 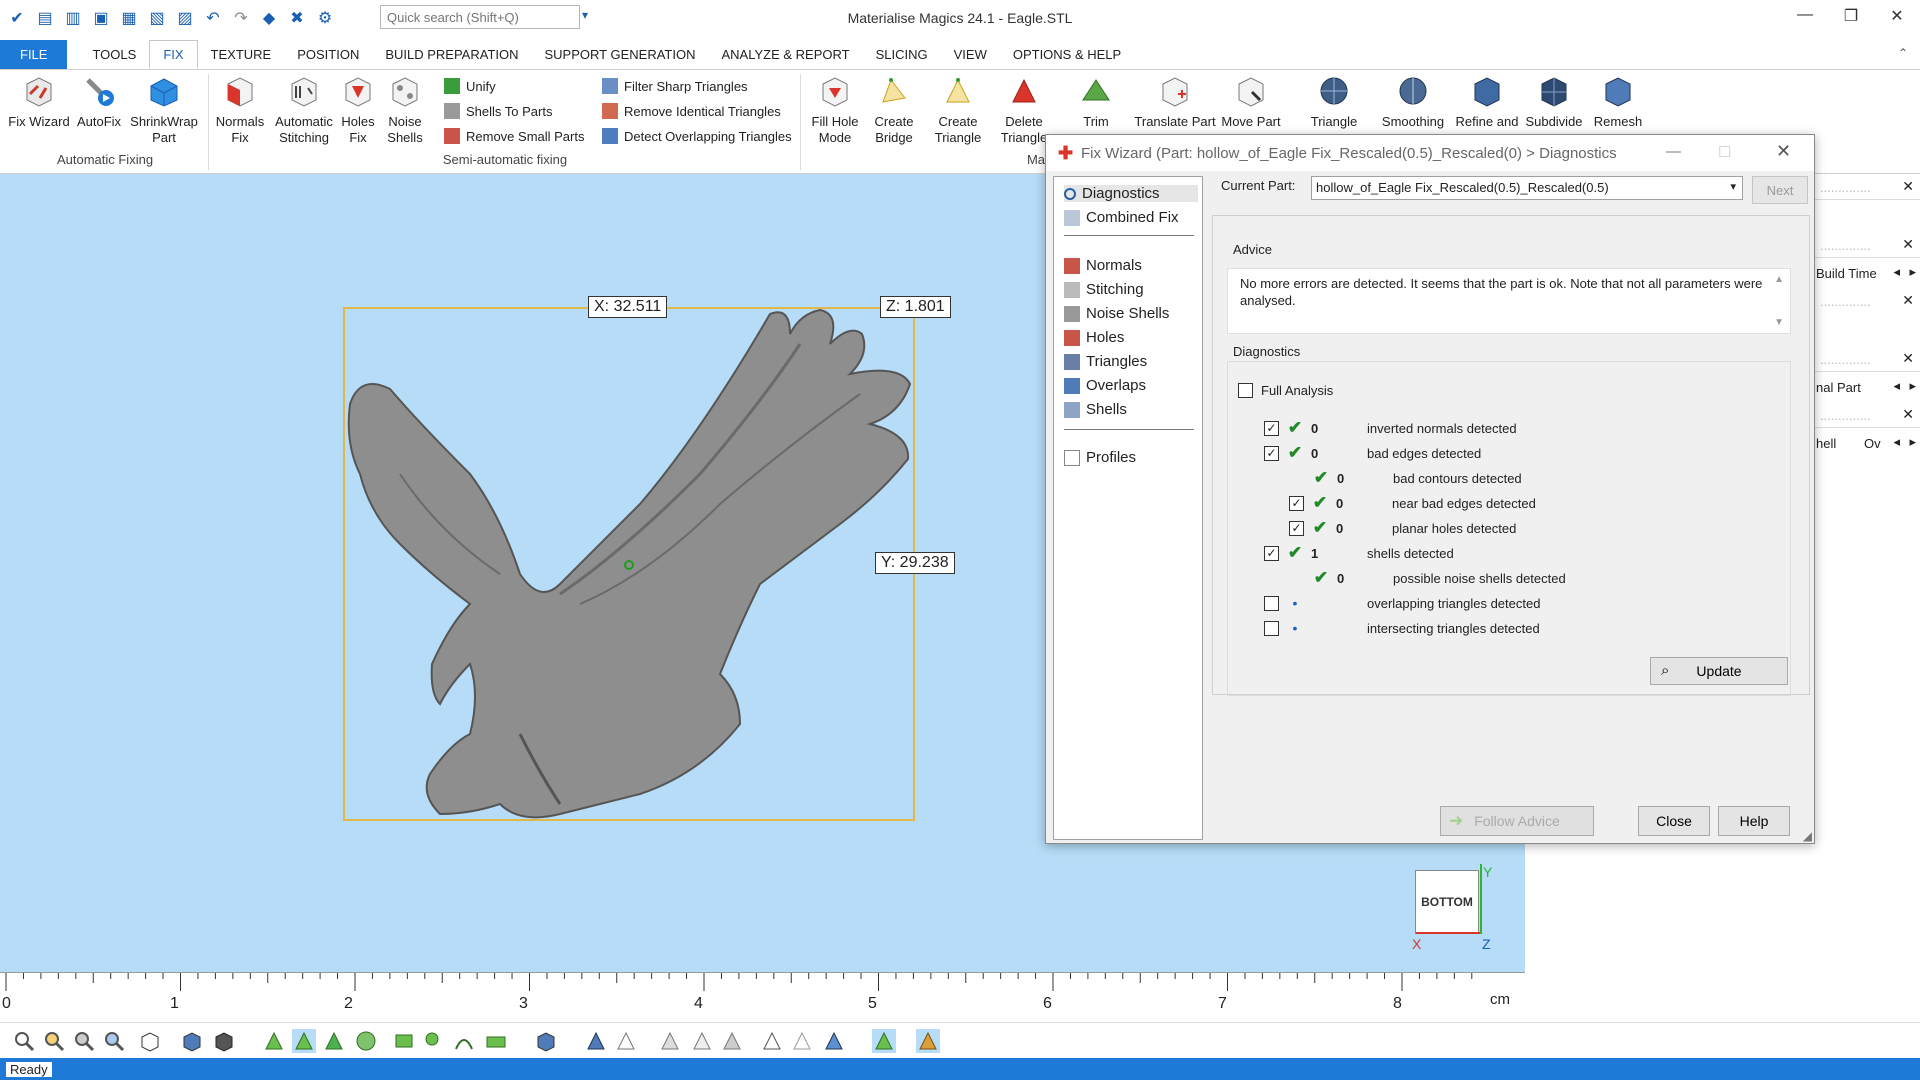 What do you see at coordinates (1094, 337) in the screenshot?
I see `tree-item-holes: Holes` at bounding box center [1094, 337].